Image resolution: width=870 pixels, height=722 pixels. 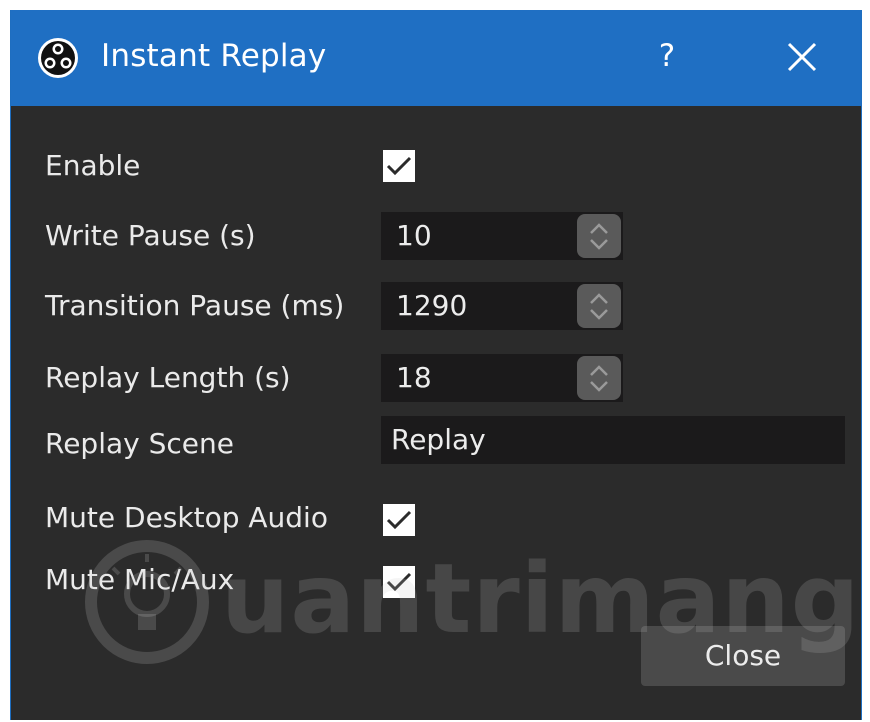 What do you see at coordinates (139, 443) in the screenshot?
I see `replay-scene-label: Replay Scene` at bounding box center [139, 443].